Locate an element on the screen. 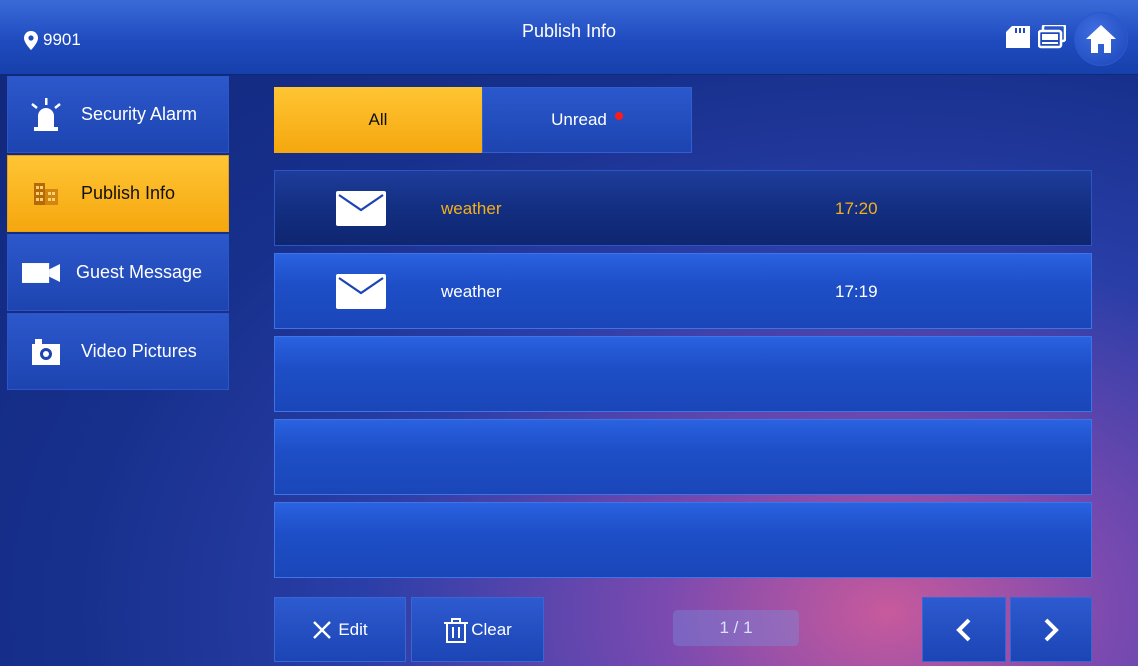  sidebar-item-label: Security Alarm is located at coordinates (139, 114).